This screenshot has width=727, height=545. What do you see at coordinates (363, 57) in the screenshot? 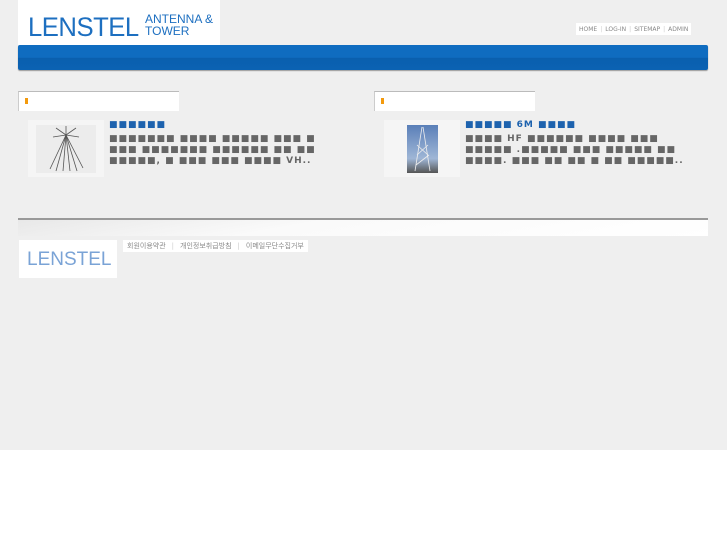
I see `main-menu-bar` at bounding box center [363, 57].